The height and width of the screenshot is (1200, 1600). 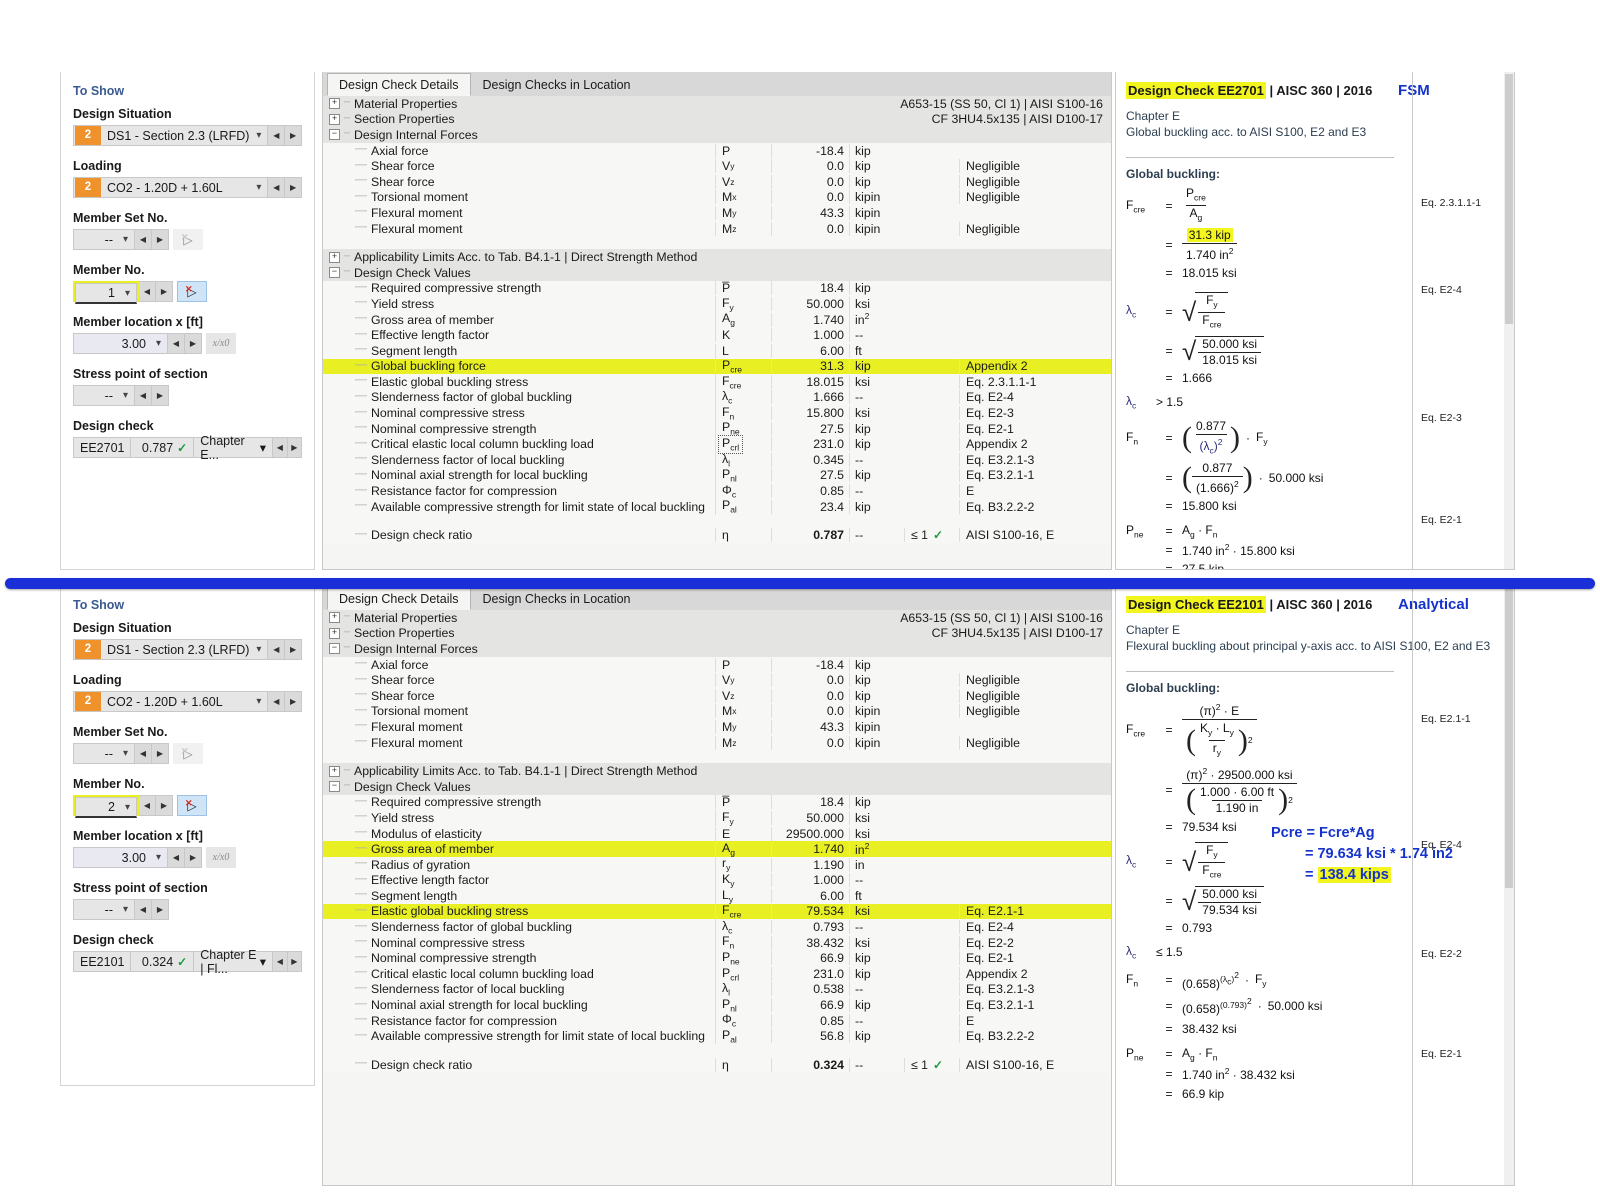 What do you see at coordinates (717, 834) in the screenshot?
I see `table-row: ── Modulus of elasticity E 29500.000 ksi` at bounding box center [717, 834].